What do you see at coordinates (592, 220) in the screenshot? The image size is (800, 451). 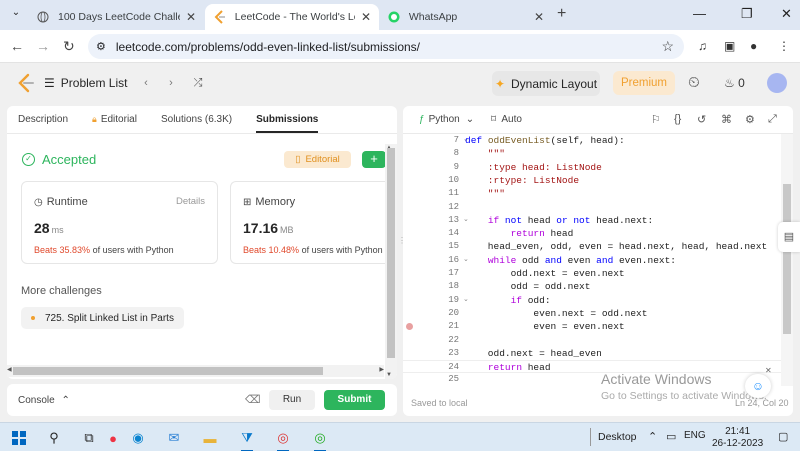 I see `code-line: 13 ⌄ if not head or not head.next:` at bounding box center [592, 220].